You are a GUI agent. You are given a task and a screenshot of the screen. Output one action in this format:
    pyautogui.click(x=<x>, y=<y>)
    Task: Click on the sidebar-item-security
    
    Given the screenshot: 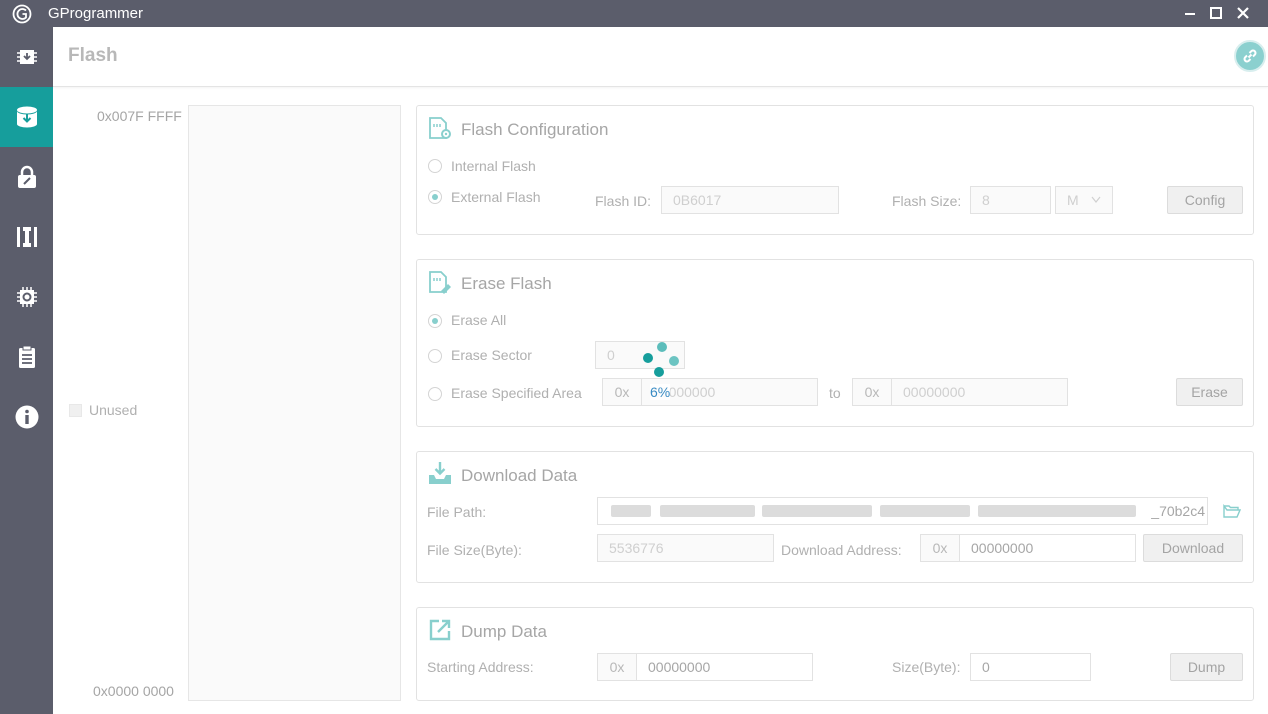 What is the action you would take?
    pyautogui.click(x=26, y=177)
    